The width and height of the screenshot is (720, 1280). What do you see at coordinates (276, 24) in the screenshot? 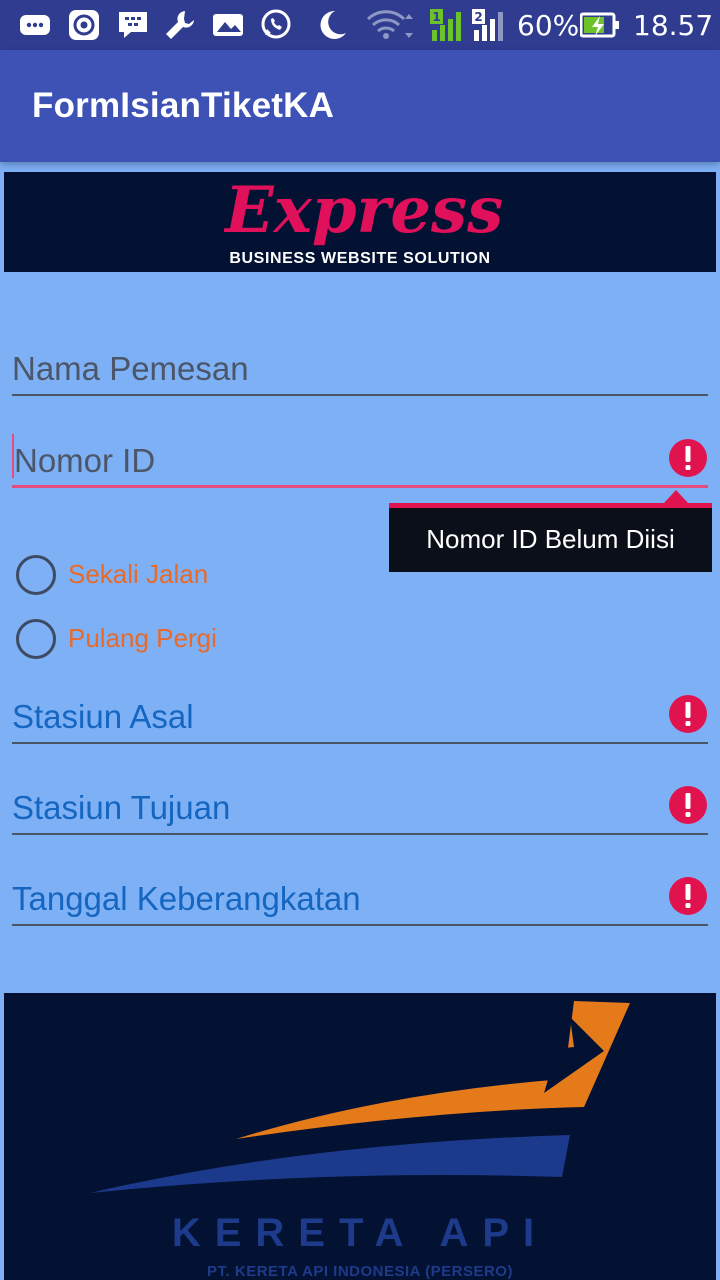
I see `whatsapp-icon` at bounding box center [276, 24].